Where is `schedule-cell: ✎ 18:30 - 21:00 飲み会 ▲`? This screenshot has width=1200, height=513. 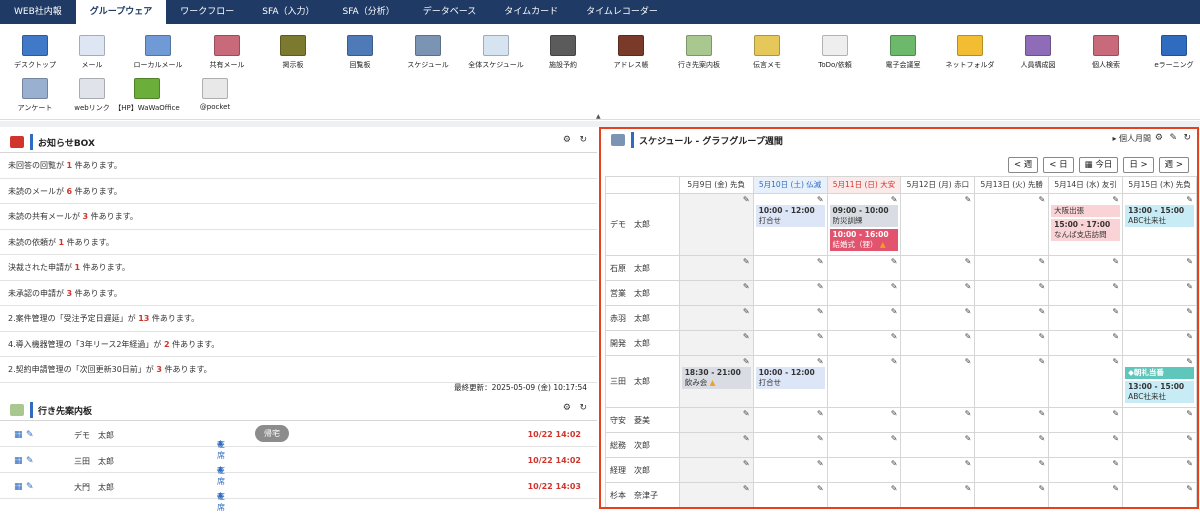 schedule-cell: ✎ 18:30 - 21:00 飲み会 ▲ is located at coordinates (716, 381).